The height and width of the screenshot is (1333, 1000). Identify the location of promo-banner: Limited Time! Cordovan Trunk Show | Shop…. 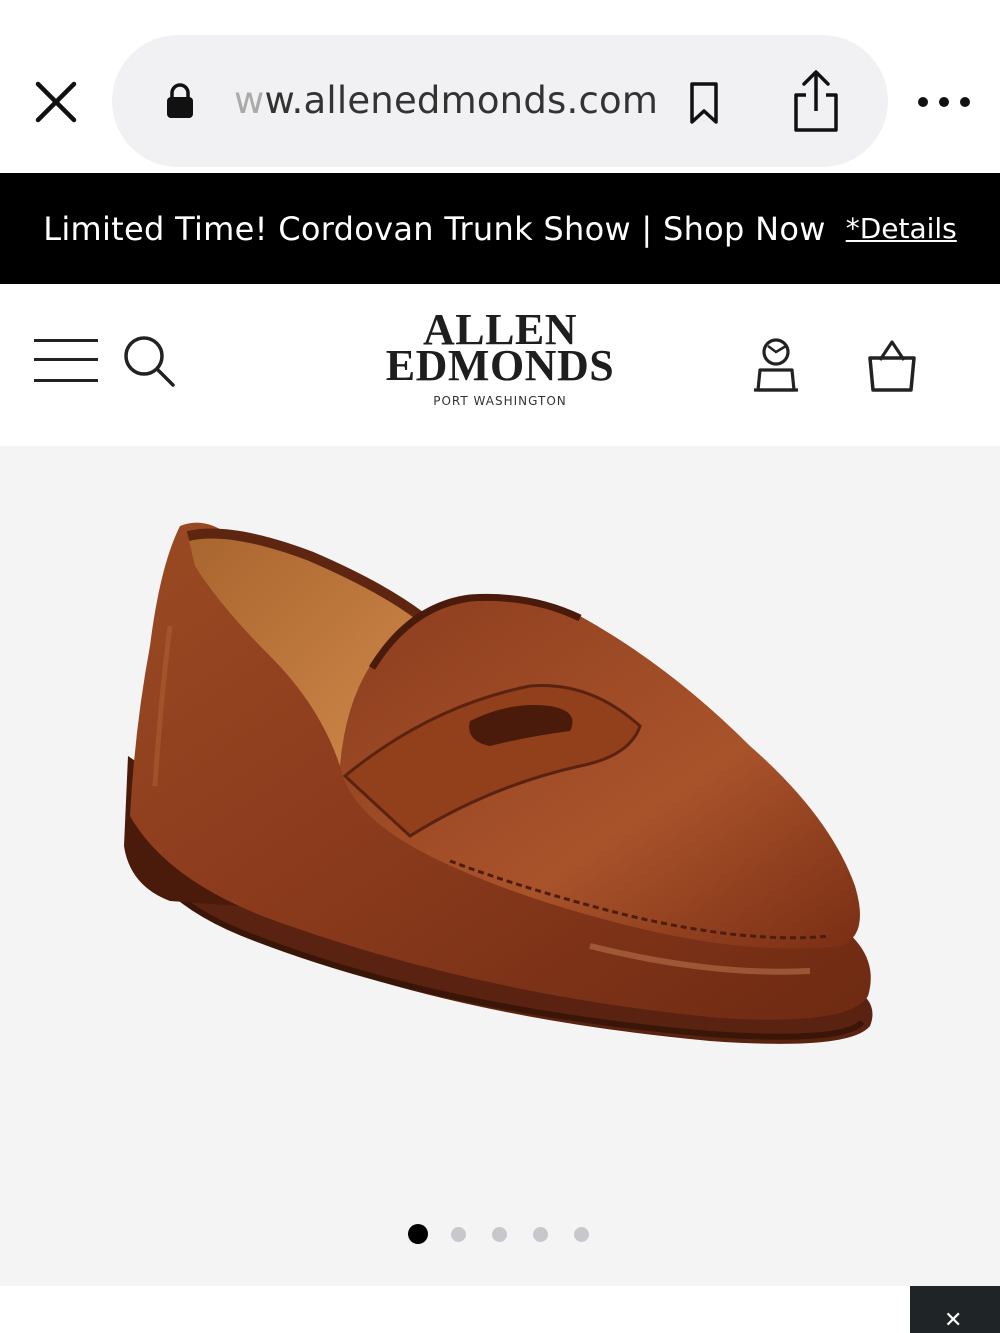
(500, 228).